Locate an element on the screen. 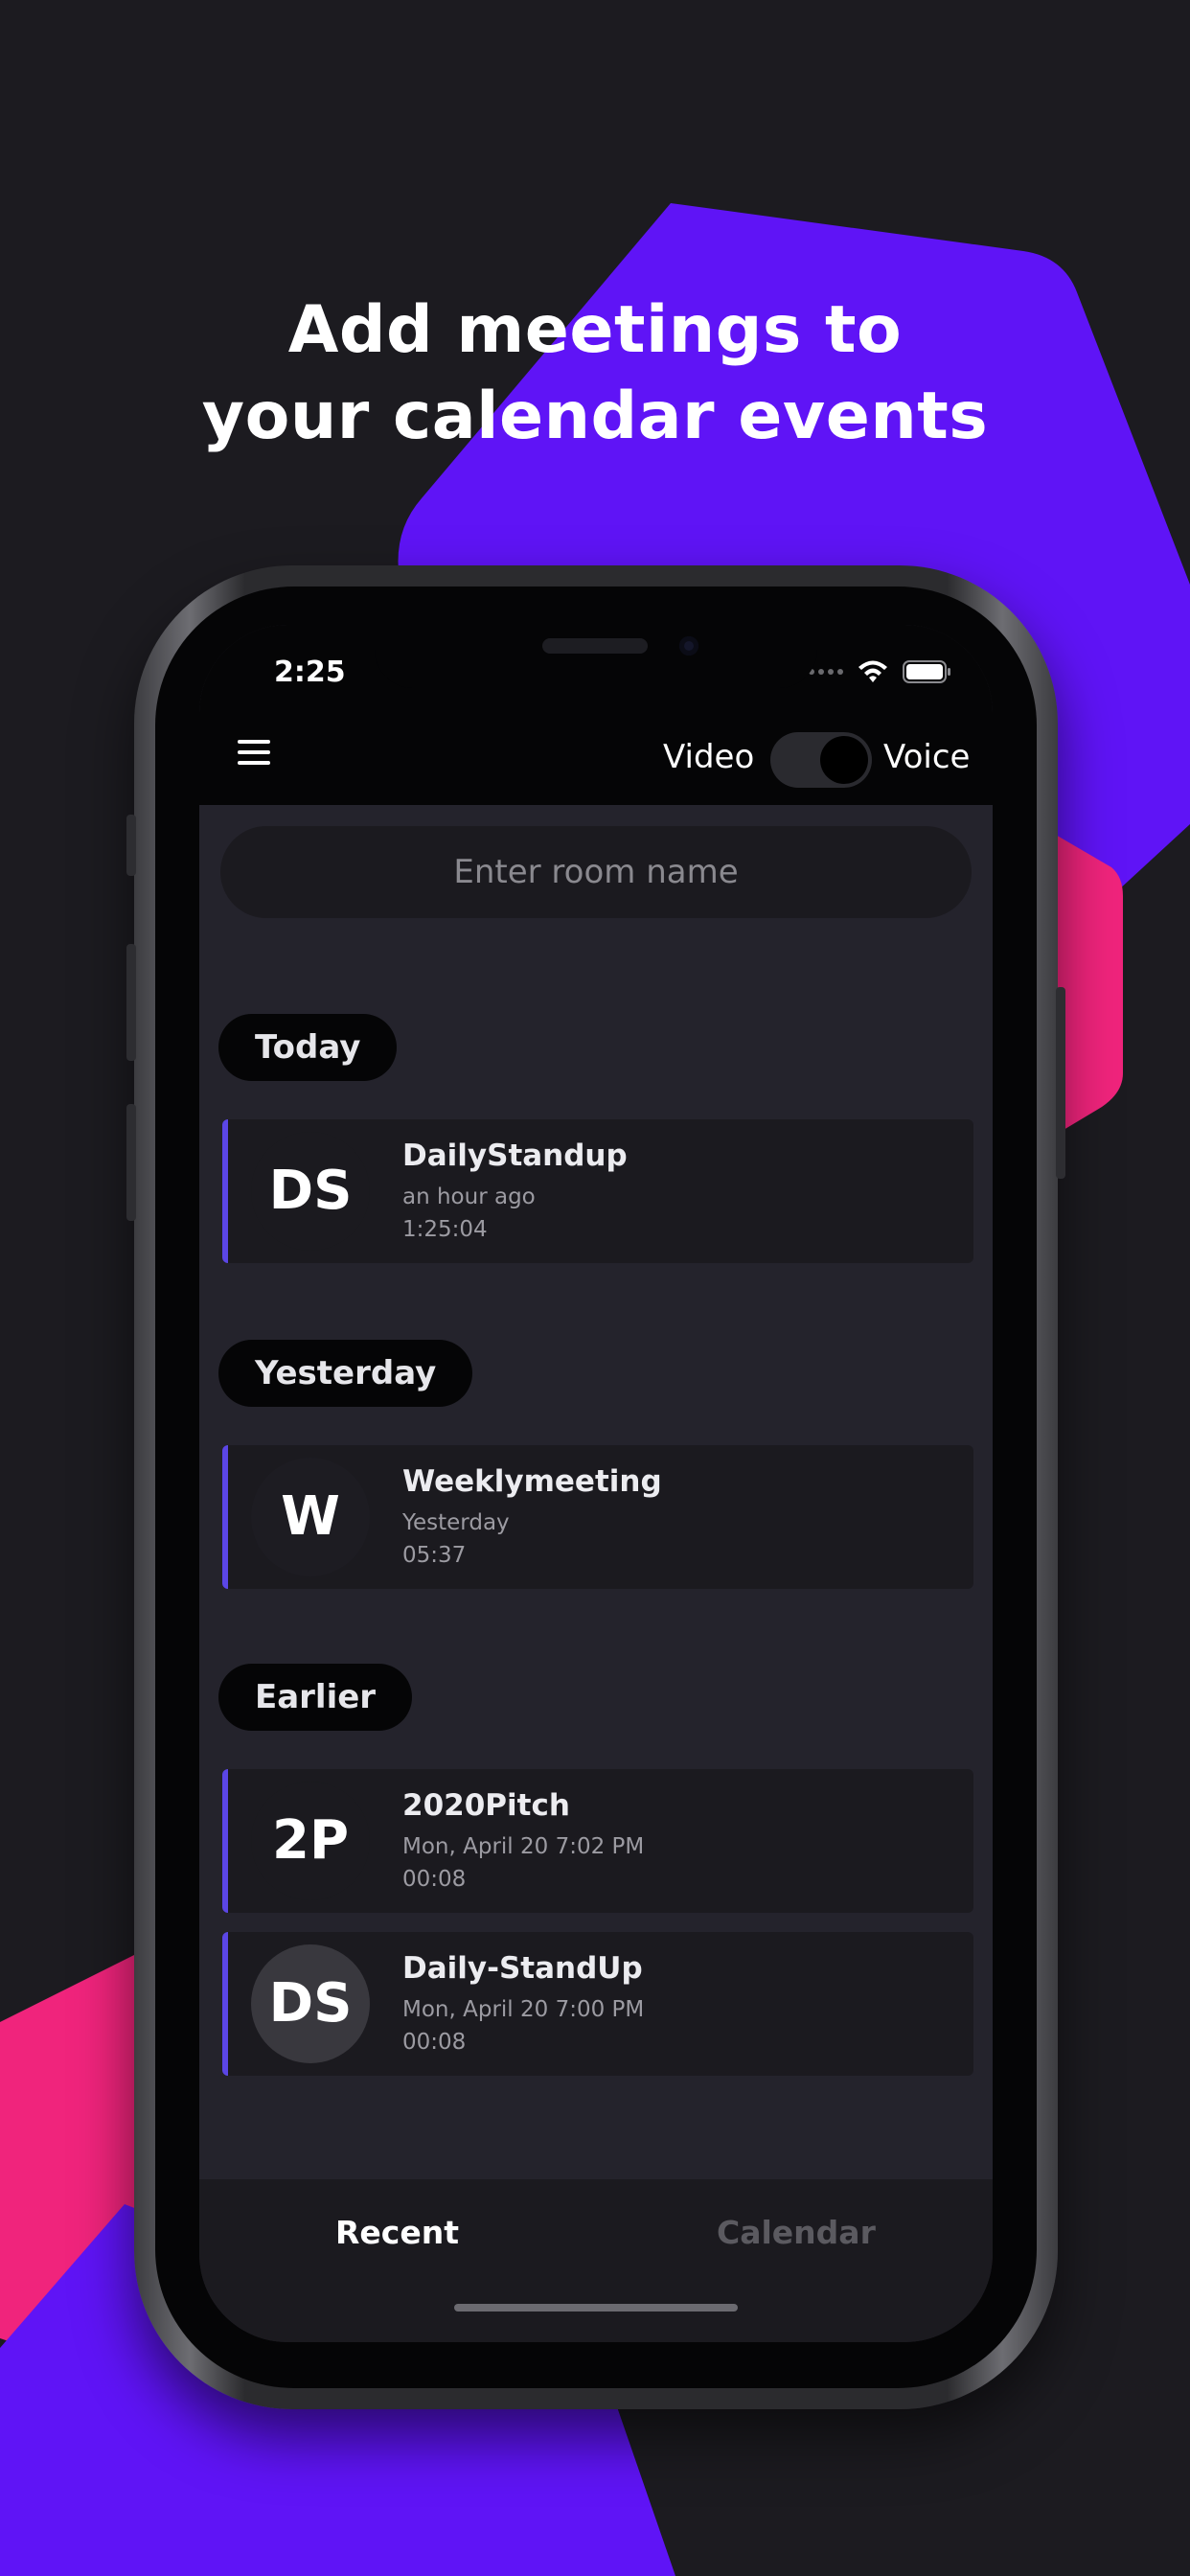 Image resolution: width=1190 pixels, height=2576 pixels. meeting-card: DS DailyStandup an hour ago 1:25:04 is located at coordinates (598, 1191).